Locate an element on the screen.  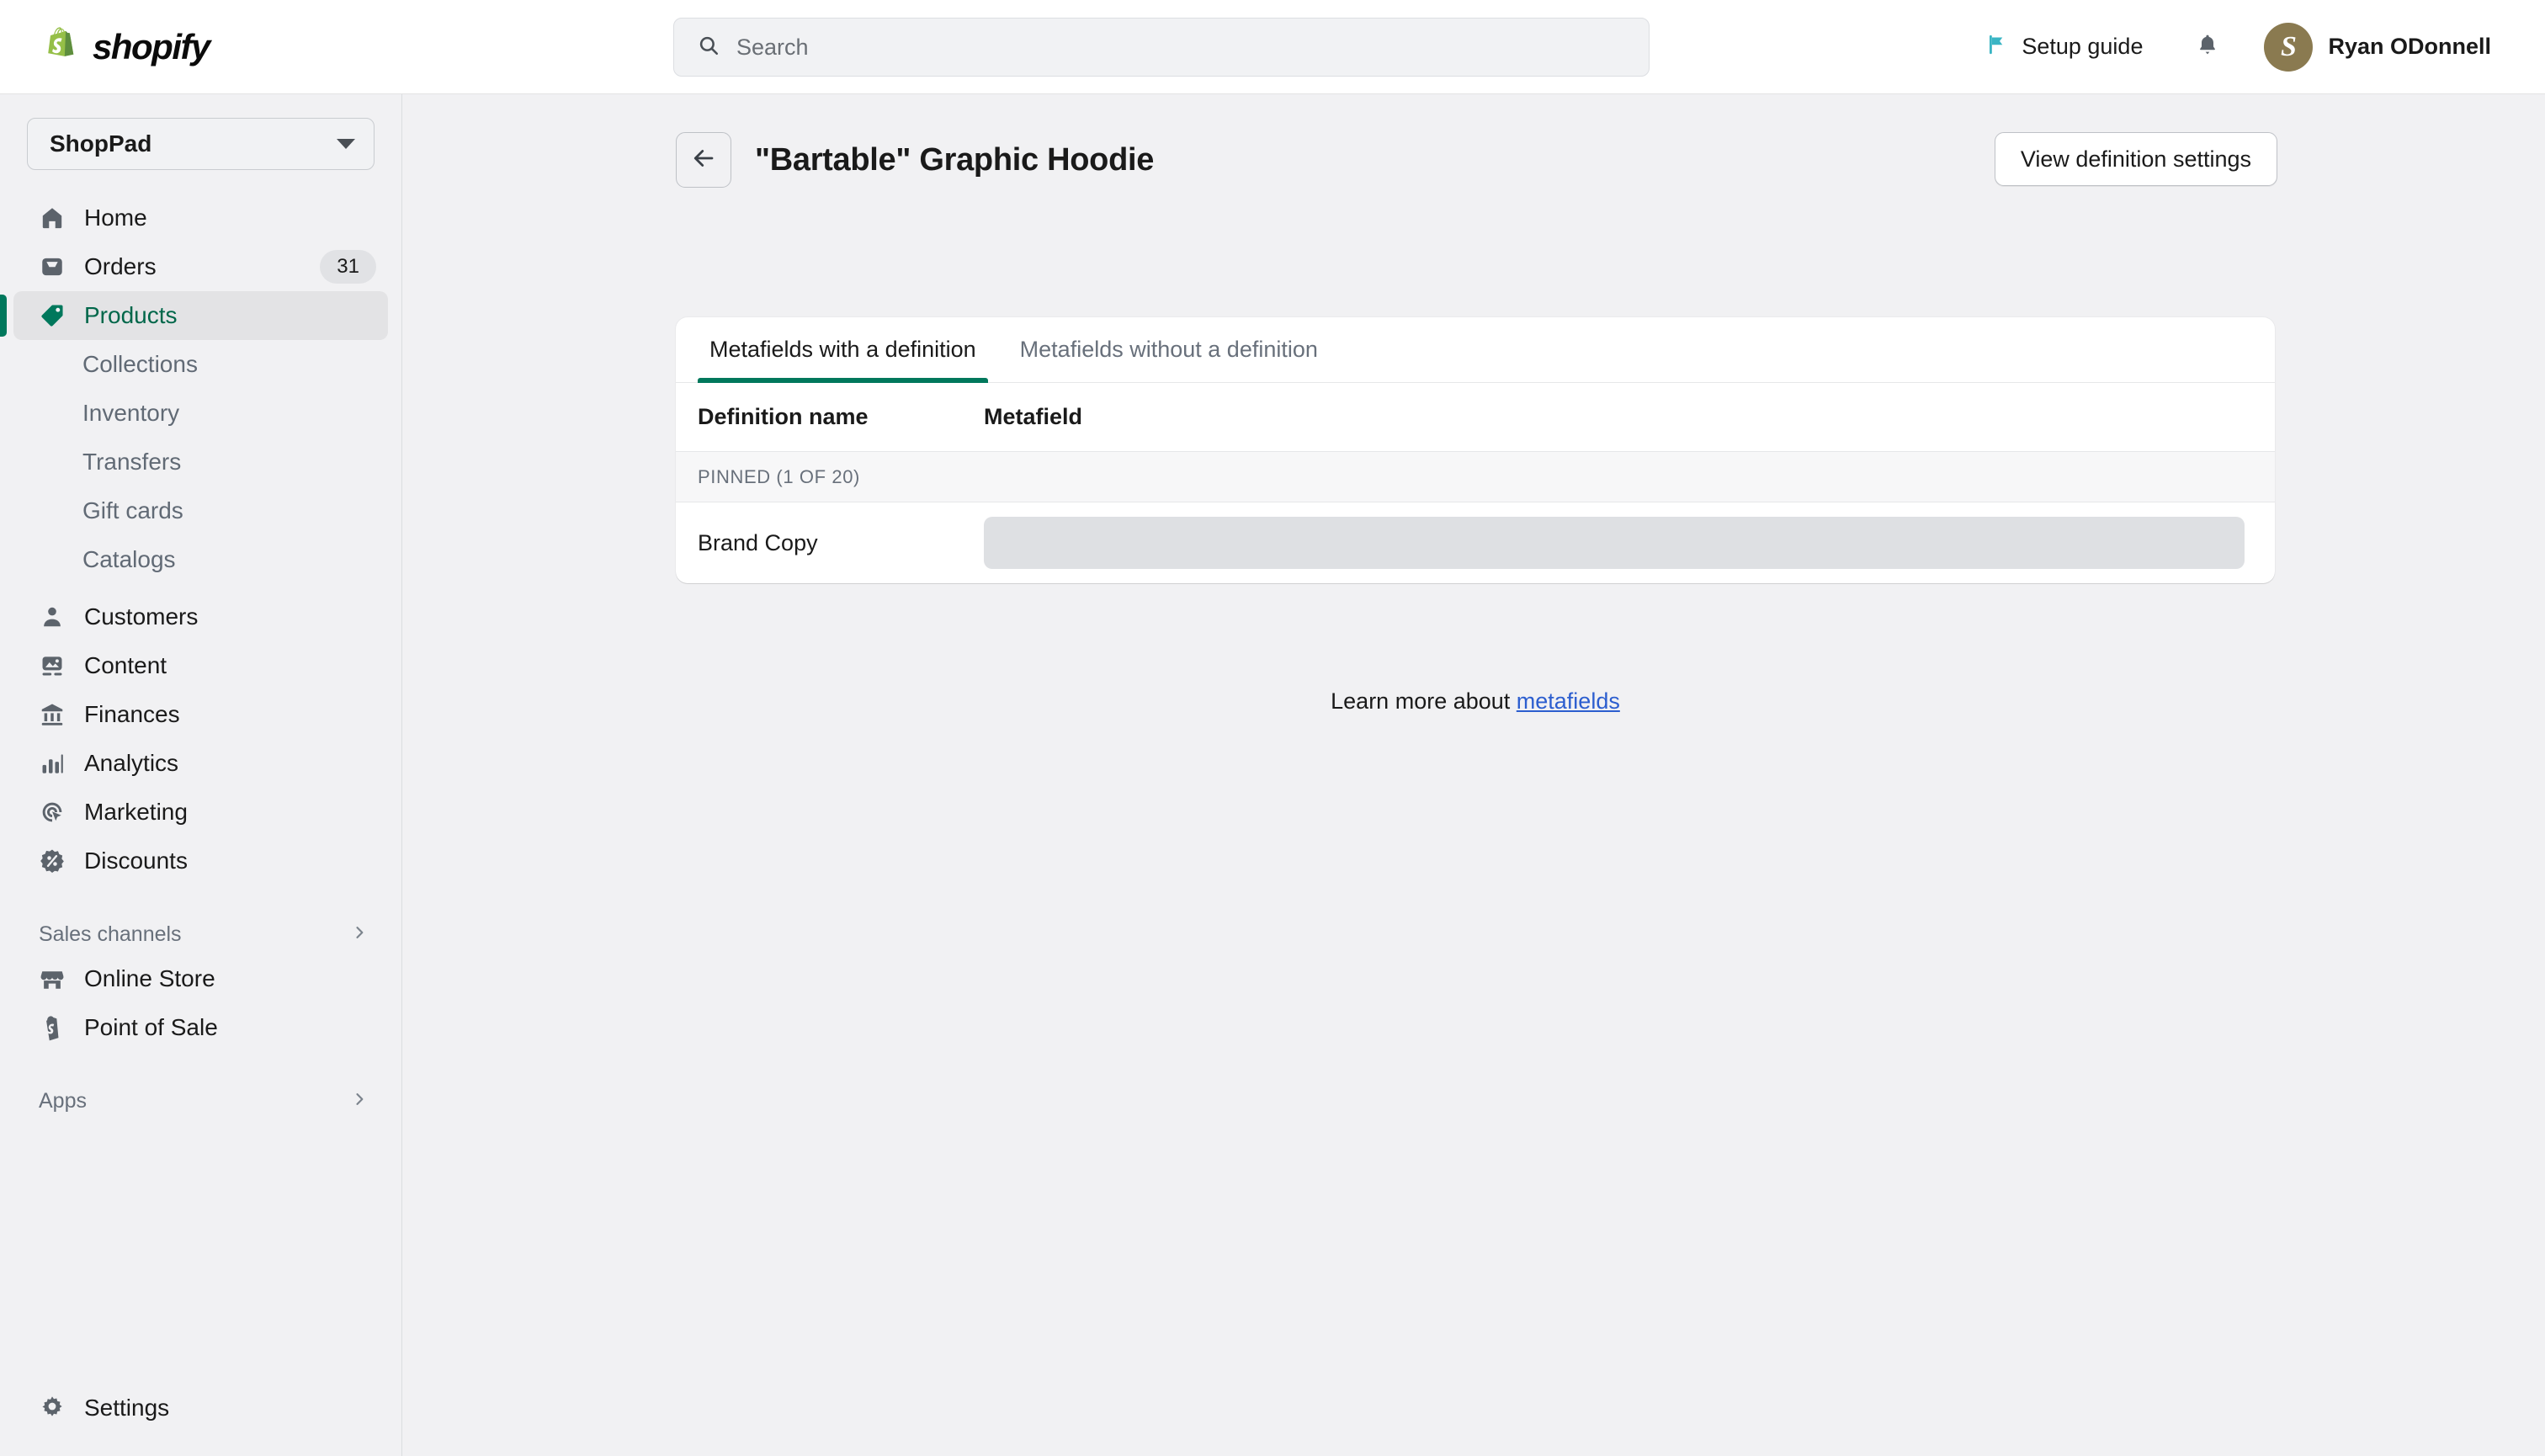
notifications-button is located at coordinates (2207, 47).